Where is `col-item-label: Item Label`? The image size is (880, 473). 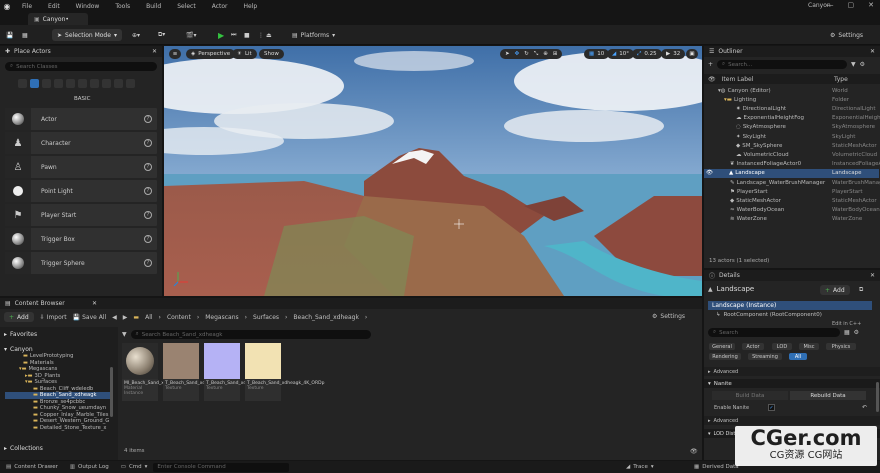 col-item-label: Item Label is located at coordinates (738, 79).